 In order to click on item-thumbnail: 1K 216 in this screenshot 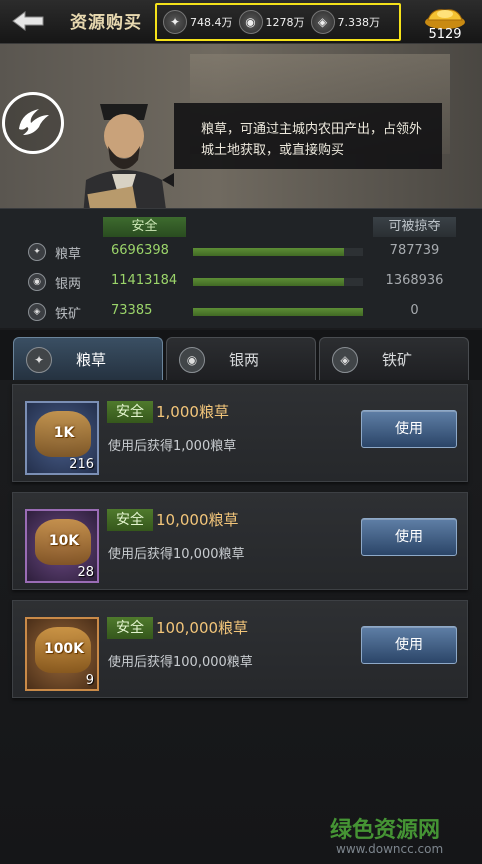, I will do `click(62, 438)`.